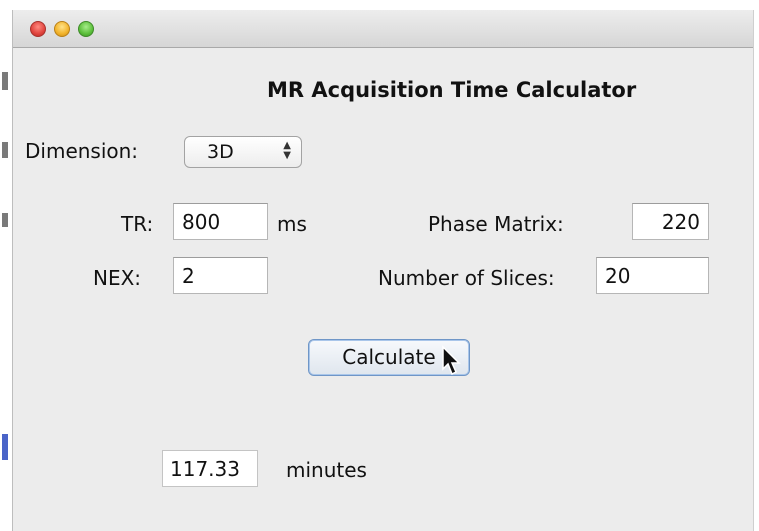 This screenshot has width=759, height=531. I want to click on zoom-window-button, so click(86, 29).